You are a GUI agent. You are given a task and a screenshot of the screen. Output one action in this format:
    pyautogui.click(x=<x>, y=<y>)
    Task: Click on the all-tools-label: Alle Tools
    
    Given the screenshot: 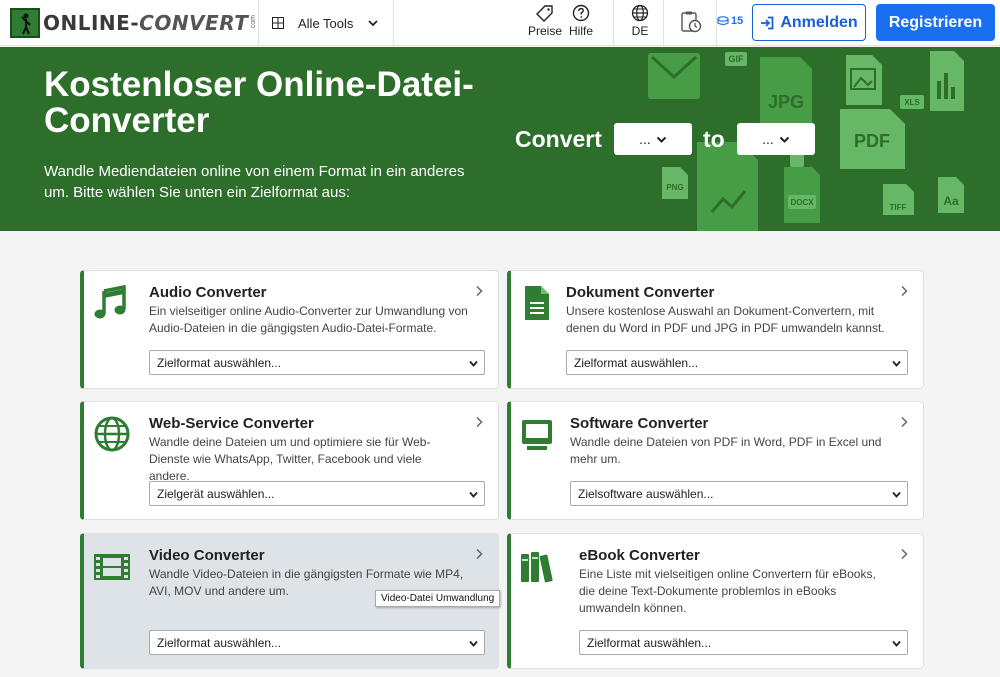 What is the action you would take?
    pyautogui.click(x=326, y=23)
    